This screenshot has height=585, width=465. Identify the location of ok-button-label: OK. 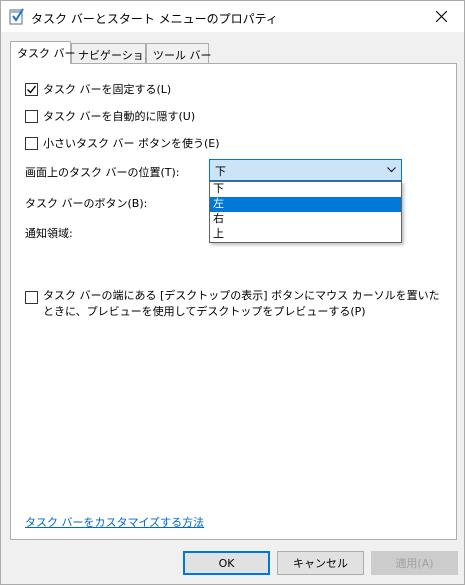
(226, 563).